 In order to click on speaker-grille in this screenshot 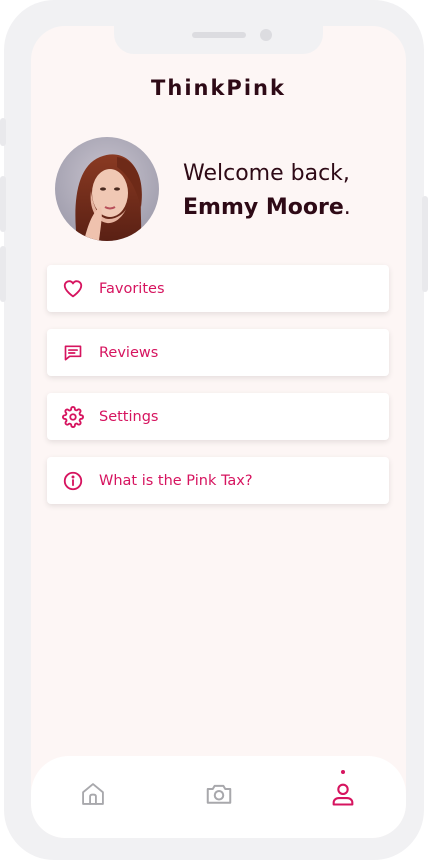, I will do `click(219, 35)`.